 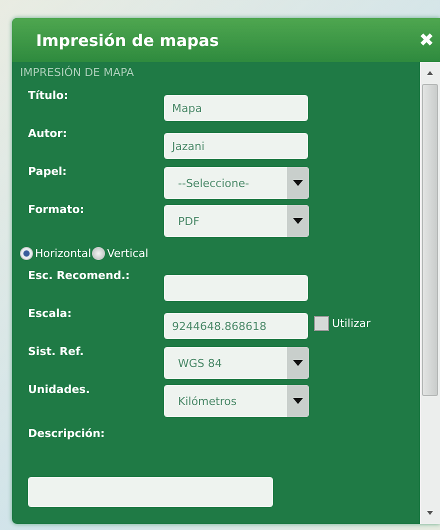 What do you see at coordinates (236, 288) in the screenshot?
I see `text-field` at bounding box center [236, 288].